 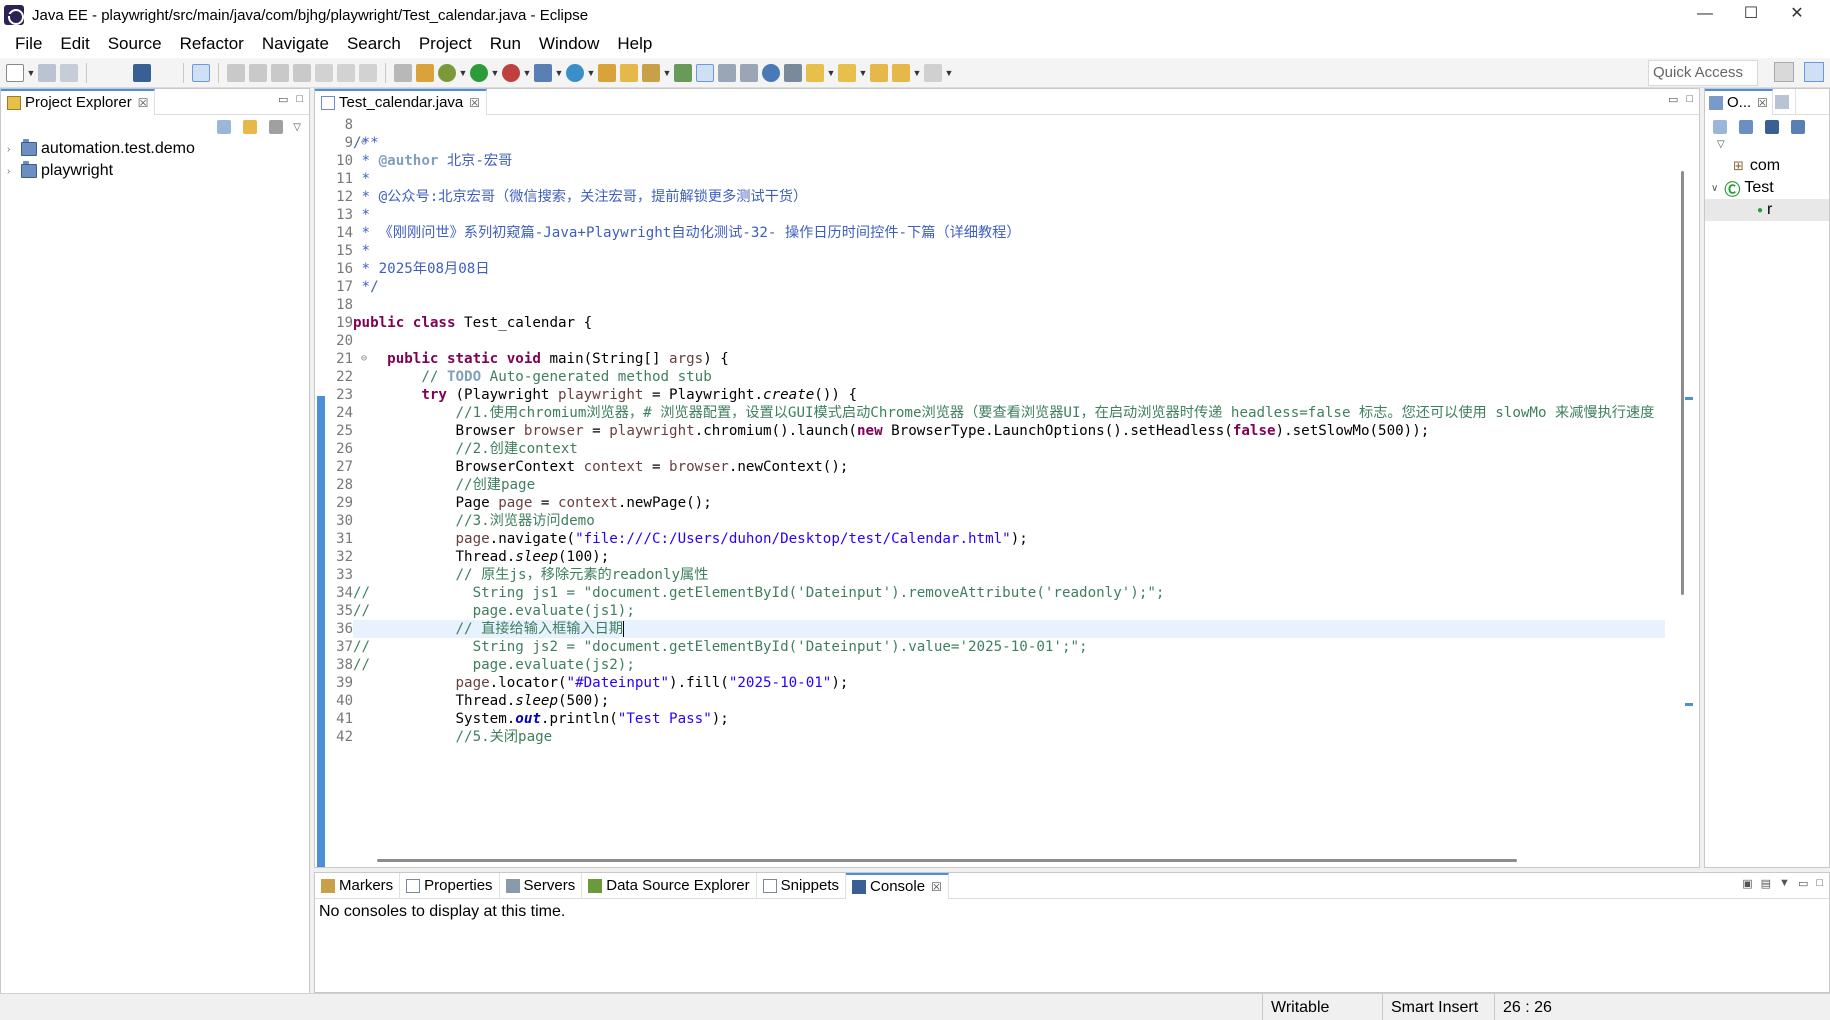 What do you see at coordinates (201, 72) in the screenshot?
I see `skip-breakpoints-icon` at bounding box center [201, 72].